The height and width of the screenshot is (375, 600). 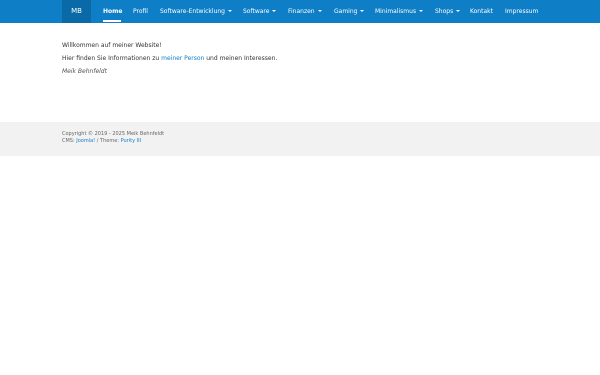 I want to click on nav-item-profil: Profil, so click(x=140, y=11).